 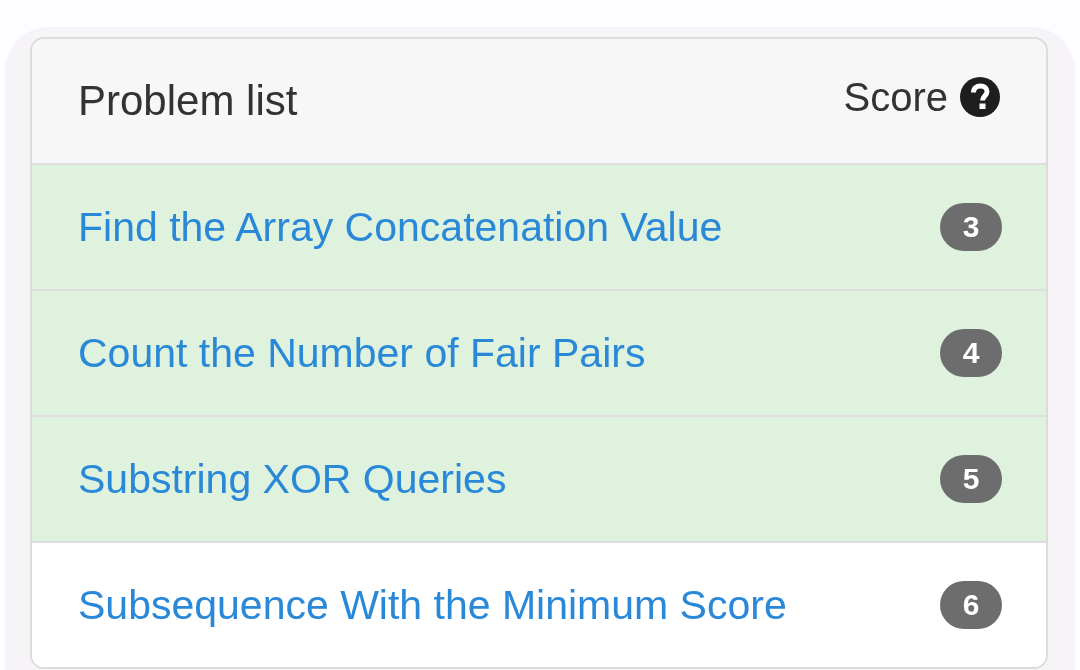 I want to click on score-heading: Score, so click(x=895, y=97).